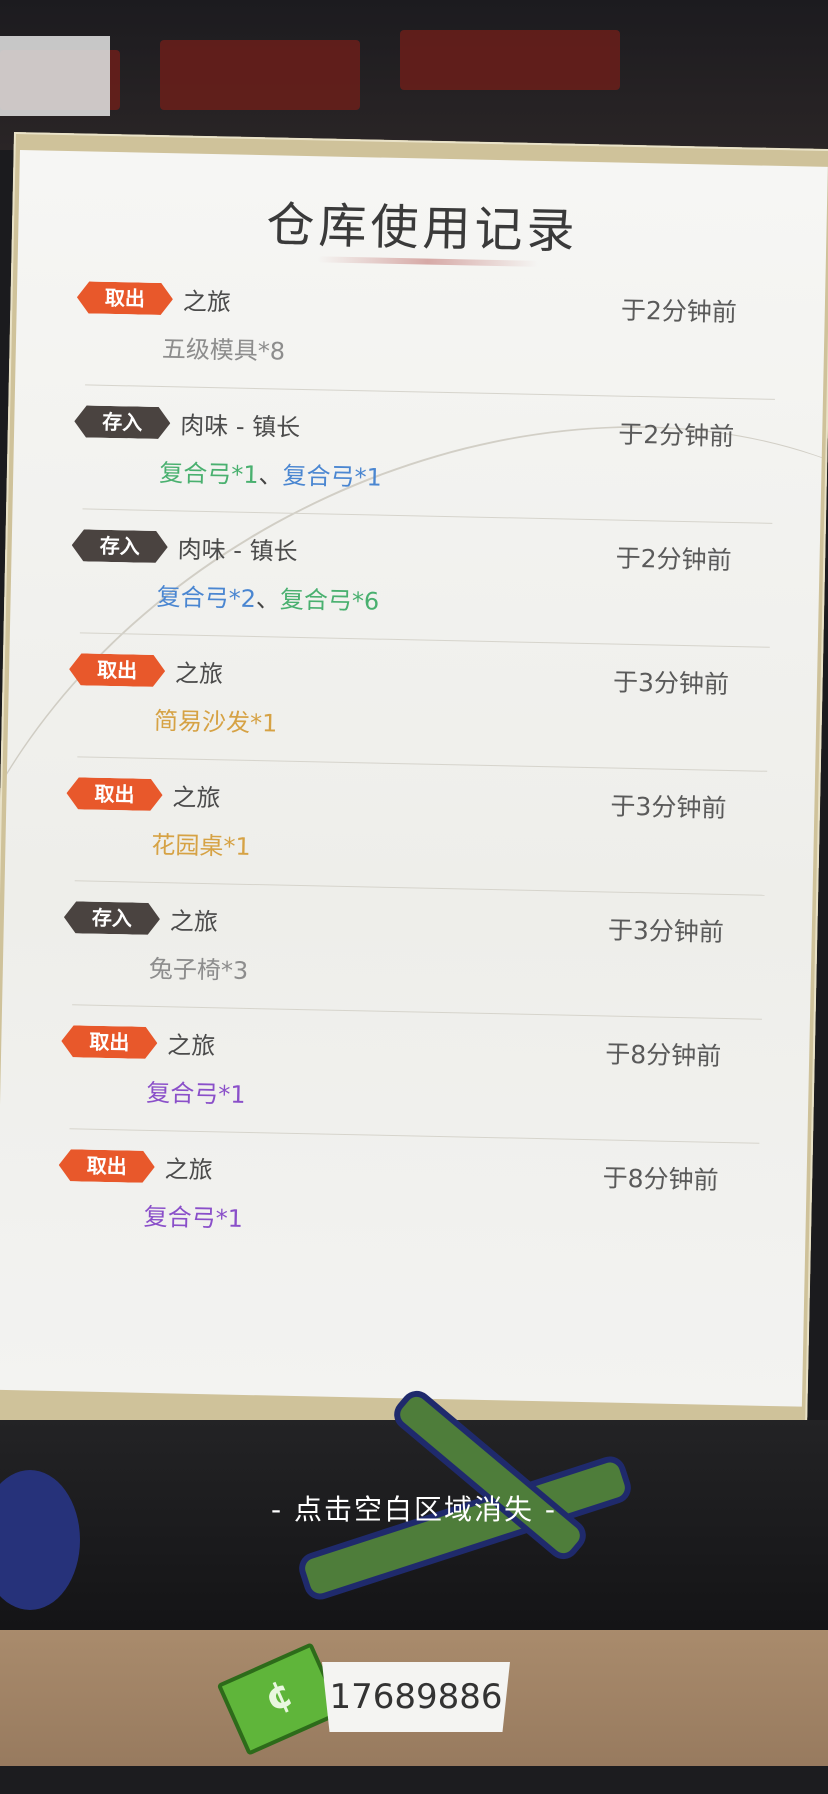  I want to click on bottom-strip, so click(414, 1780).